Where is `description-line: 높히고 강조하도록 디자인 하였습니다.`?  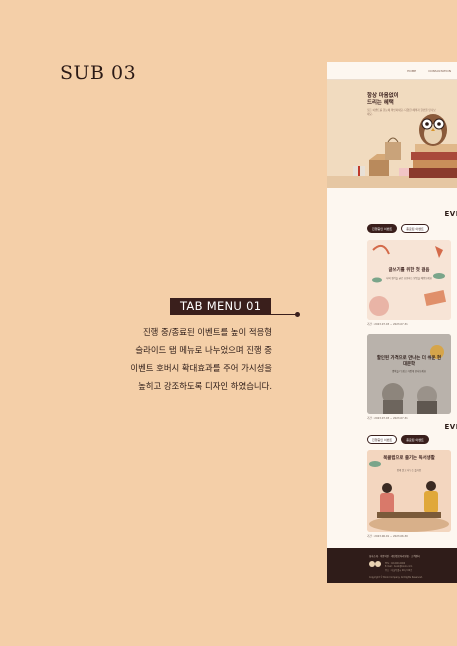
description-line: 높히고 강조하도록 디자인 하였습니다. is located at coordinates (205, 386).